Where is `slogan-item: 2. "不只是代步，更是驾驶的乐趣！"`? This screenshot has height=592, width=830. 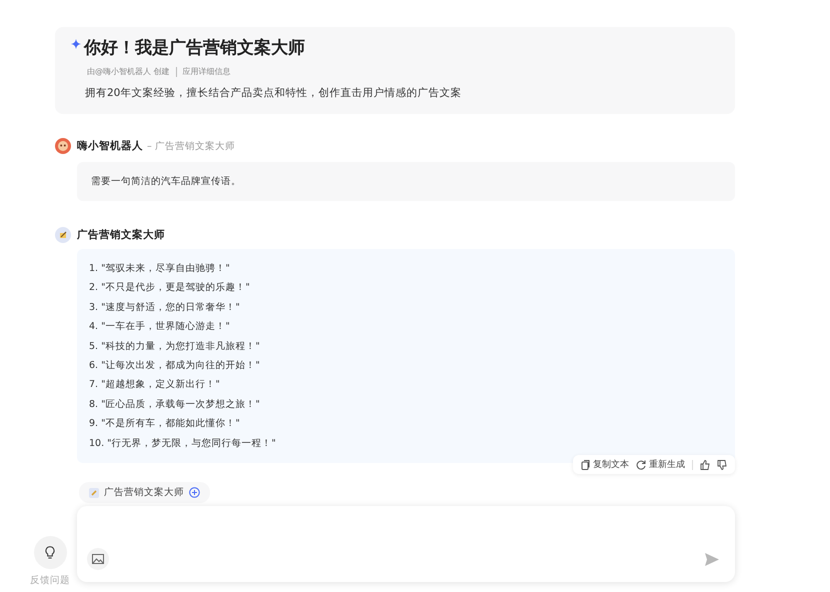
slogan-item: 2. "不只是代步，更是驾驶的乐趣！" is located at coordinates (170, 288).